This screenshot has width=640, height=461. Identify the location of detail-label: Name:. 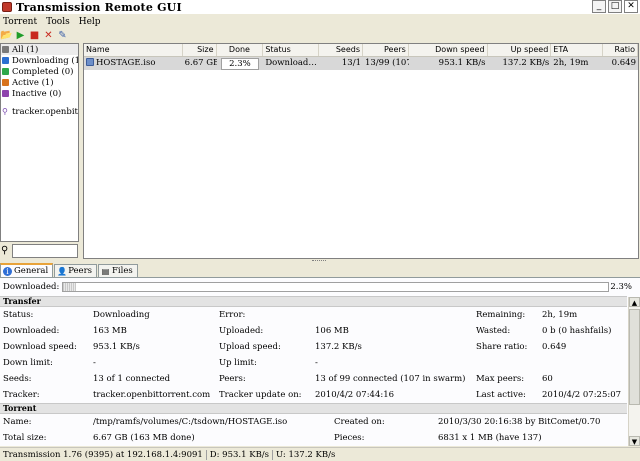
(17, 422).